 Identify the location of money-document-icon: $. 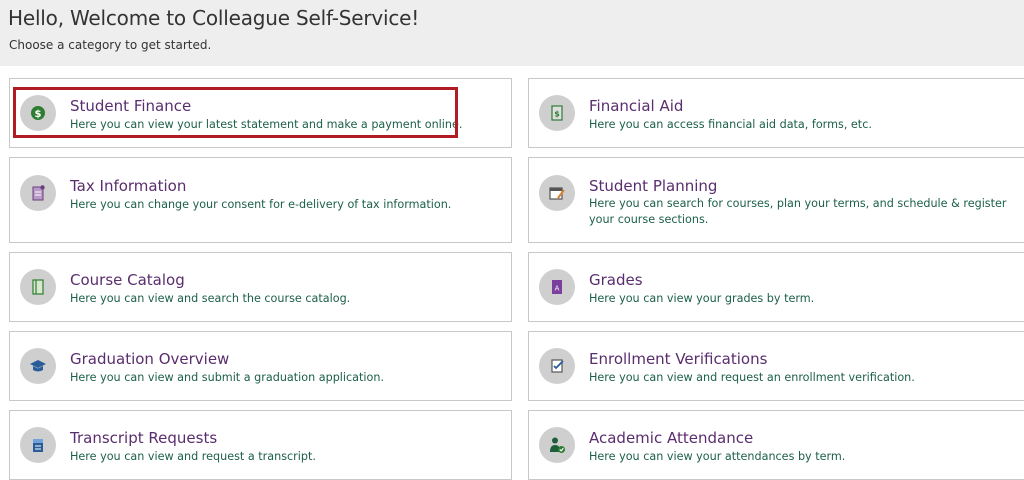
(557, 113).